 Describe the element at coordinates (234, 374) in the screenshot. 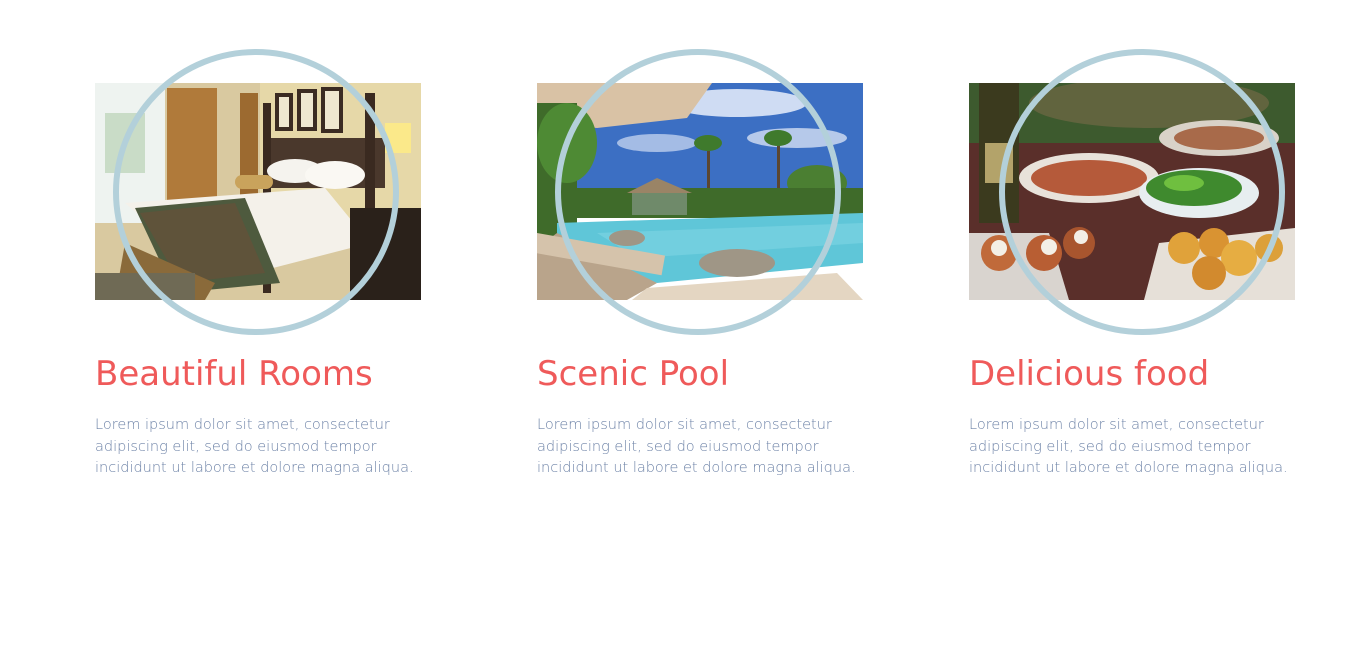

I see `feature-title: Beautiful Rooms` at that location.